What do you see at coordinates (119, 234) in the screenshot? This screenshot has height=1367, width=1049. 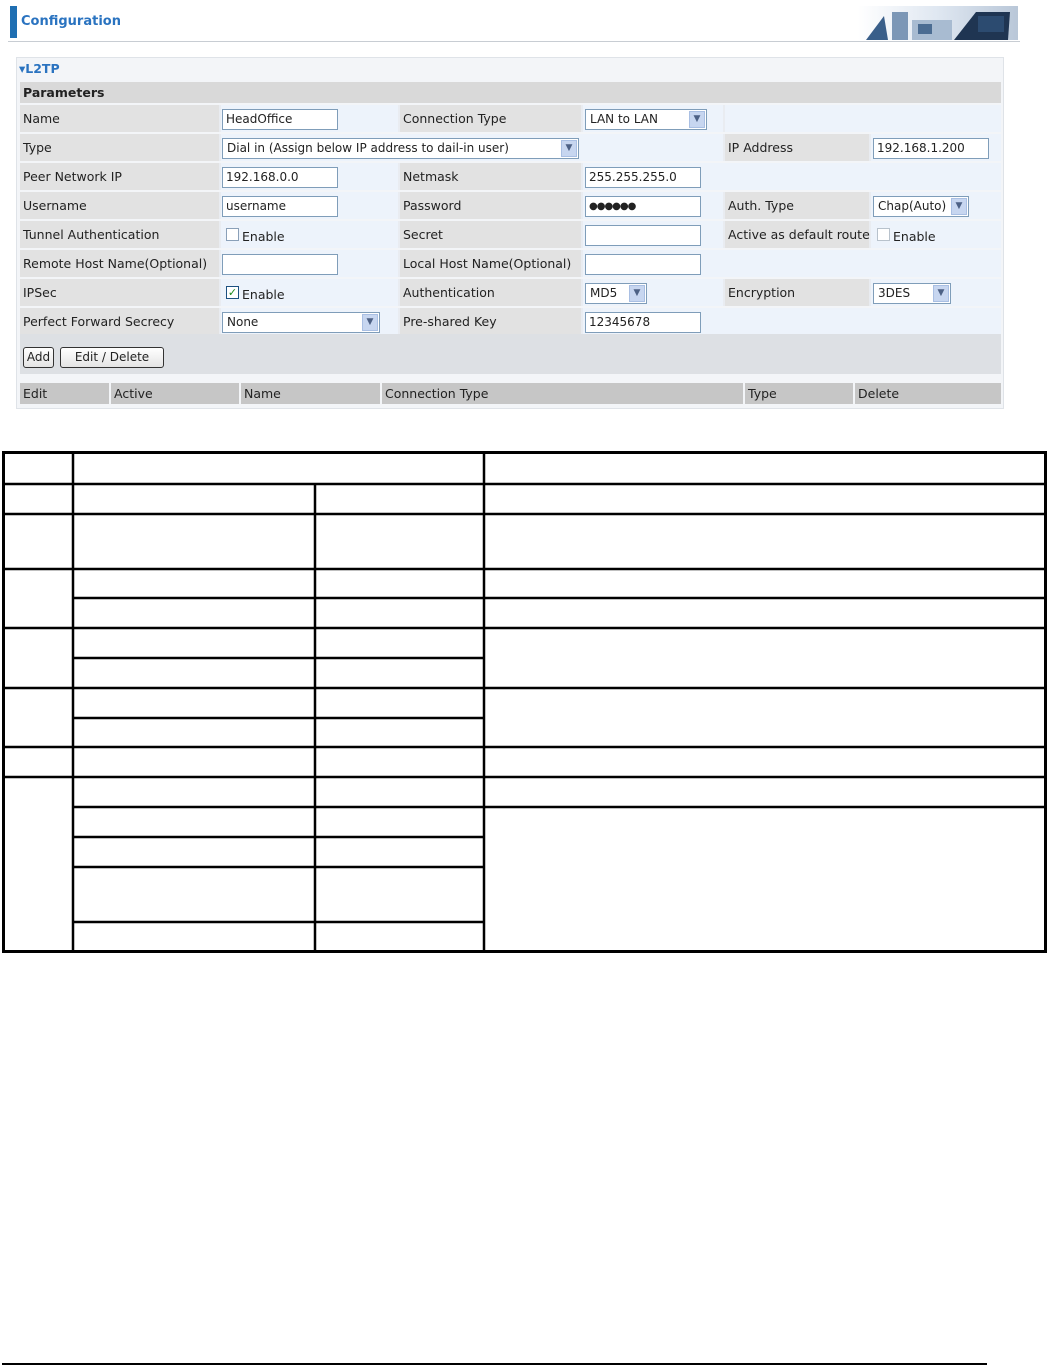 I see `tunnel-authentication-label: Tunnel Authentication` at bounding box center [119, 234].